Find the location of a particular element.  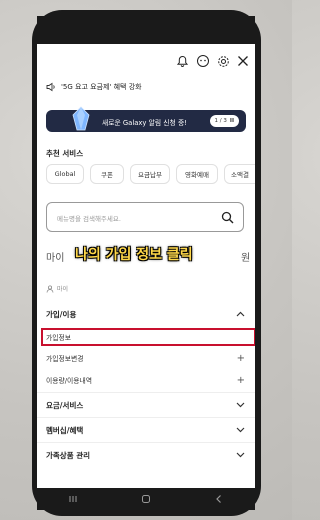

banner-pager: 1 / 3 II is located at coordinates (224, 121).